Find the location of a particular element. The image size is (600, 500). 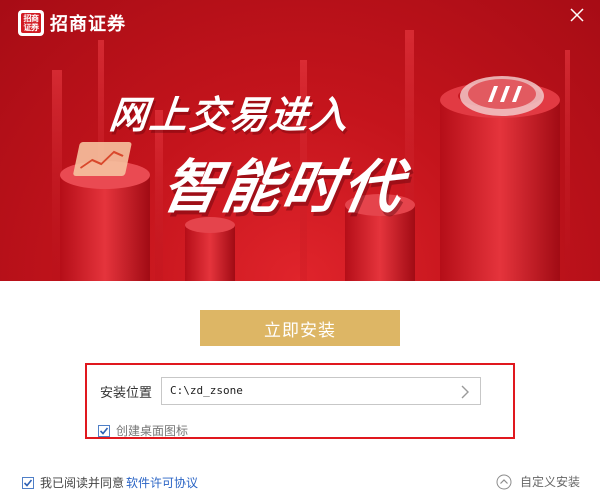

install-options-box: 安装位置 C:\zd_zsone 创建桌面图标 is located at coordinates (300, 401).